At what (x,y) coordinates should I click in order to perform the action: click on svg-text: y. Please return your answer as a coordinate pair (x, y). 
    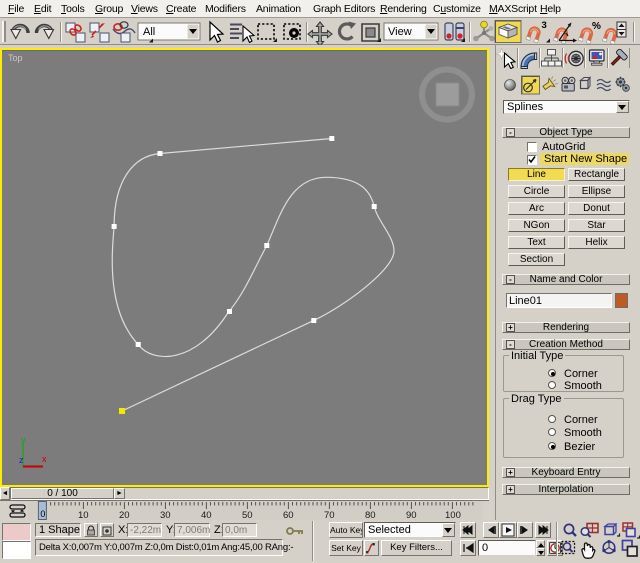
    Looking at the image, I should click on (23, 440).